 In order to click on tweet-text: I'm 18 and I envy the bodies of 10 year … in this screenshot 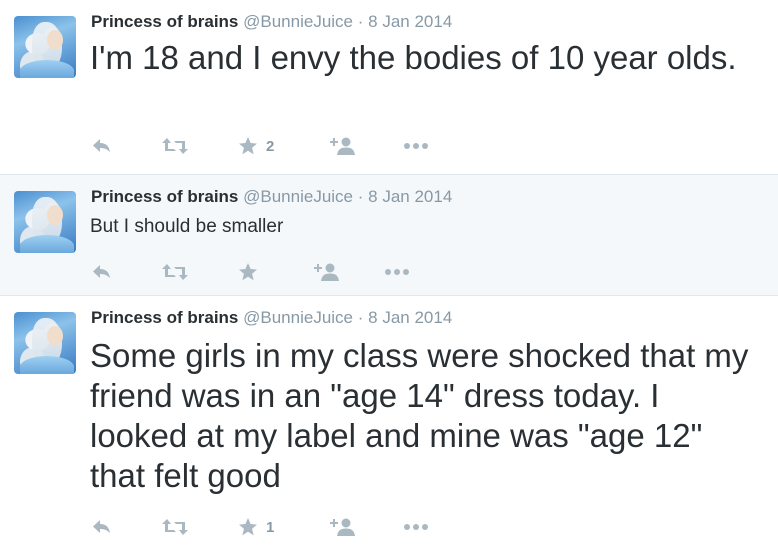, I will do `click(413, 57)`.